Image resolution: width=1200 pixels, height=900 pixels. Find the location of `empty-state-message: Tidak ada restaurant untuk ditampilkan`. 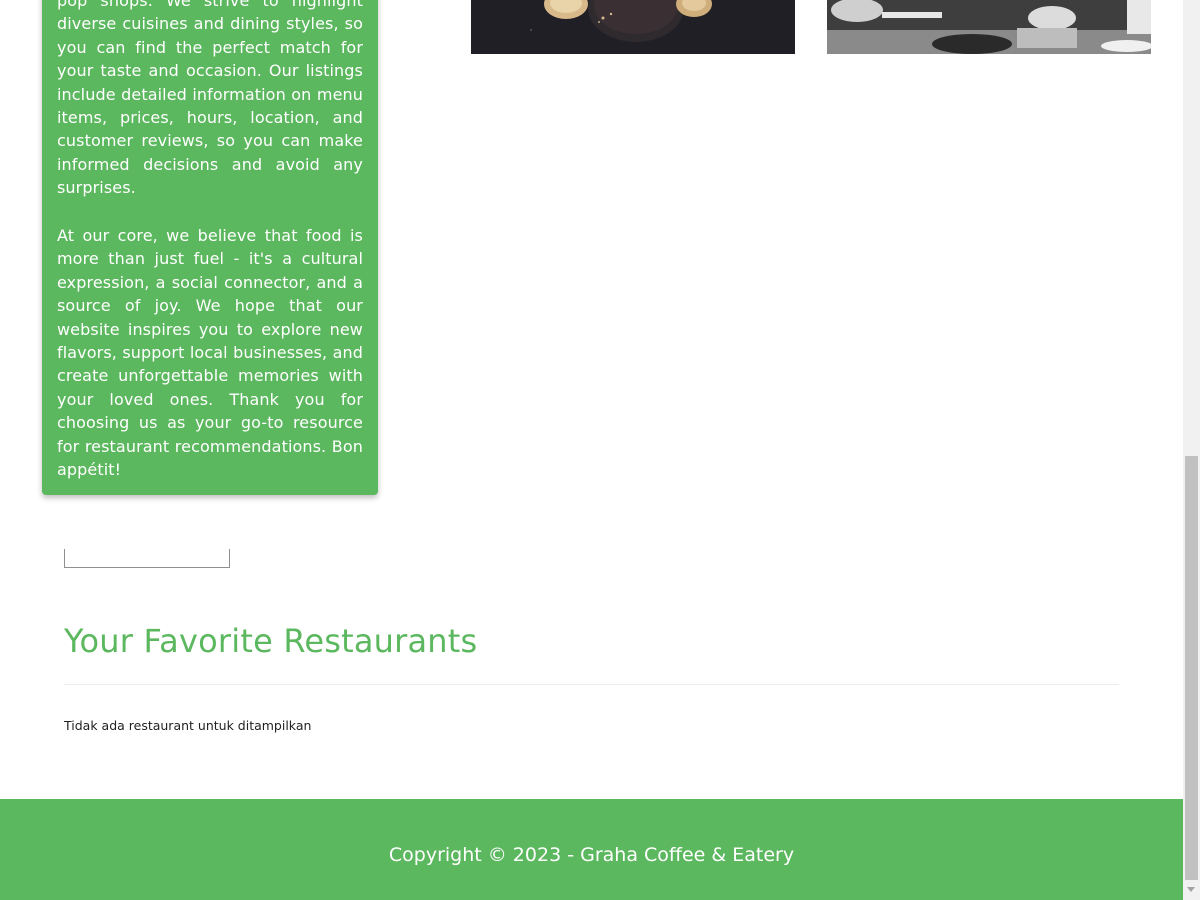

empty-state-message: Tidak ada restaurant untuk ditampilkan is located at coordinates (188, 725).